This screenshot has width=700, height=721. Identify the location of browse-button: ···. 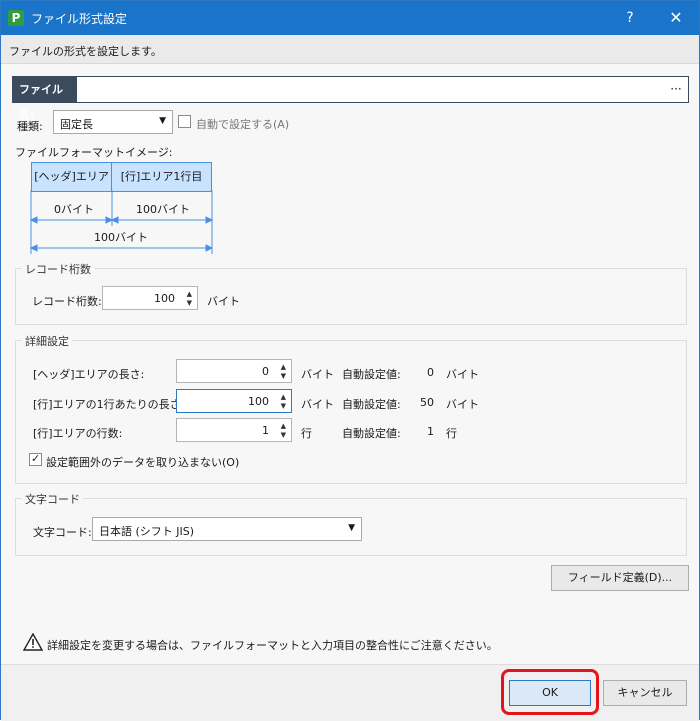
(676, 89).